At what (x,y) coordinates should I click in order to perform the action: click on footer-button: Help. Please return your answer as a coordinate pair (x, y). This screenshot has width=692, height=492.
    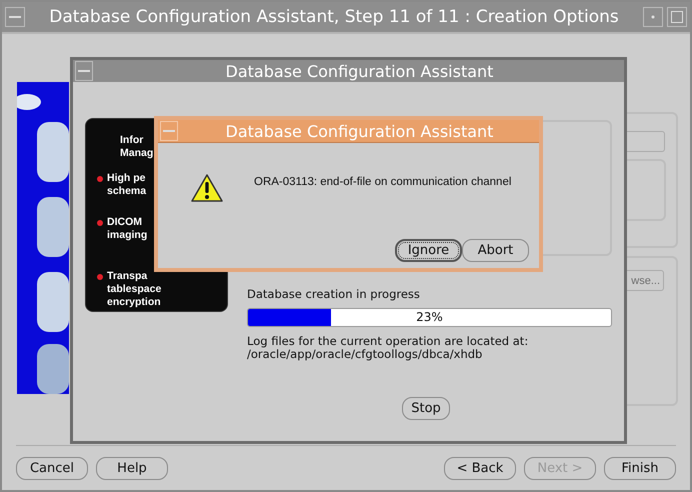
    Looking at the image, I should click on (132, 468).